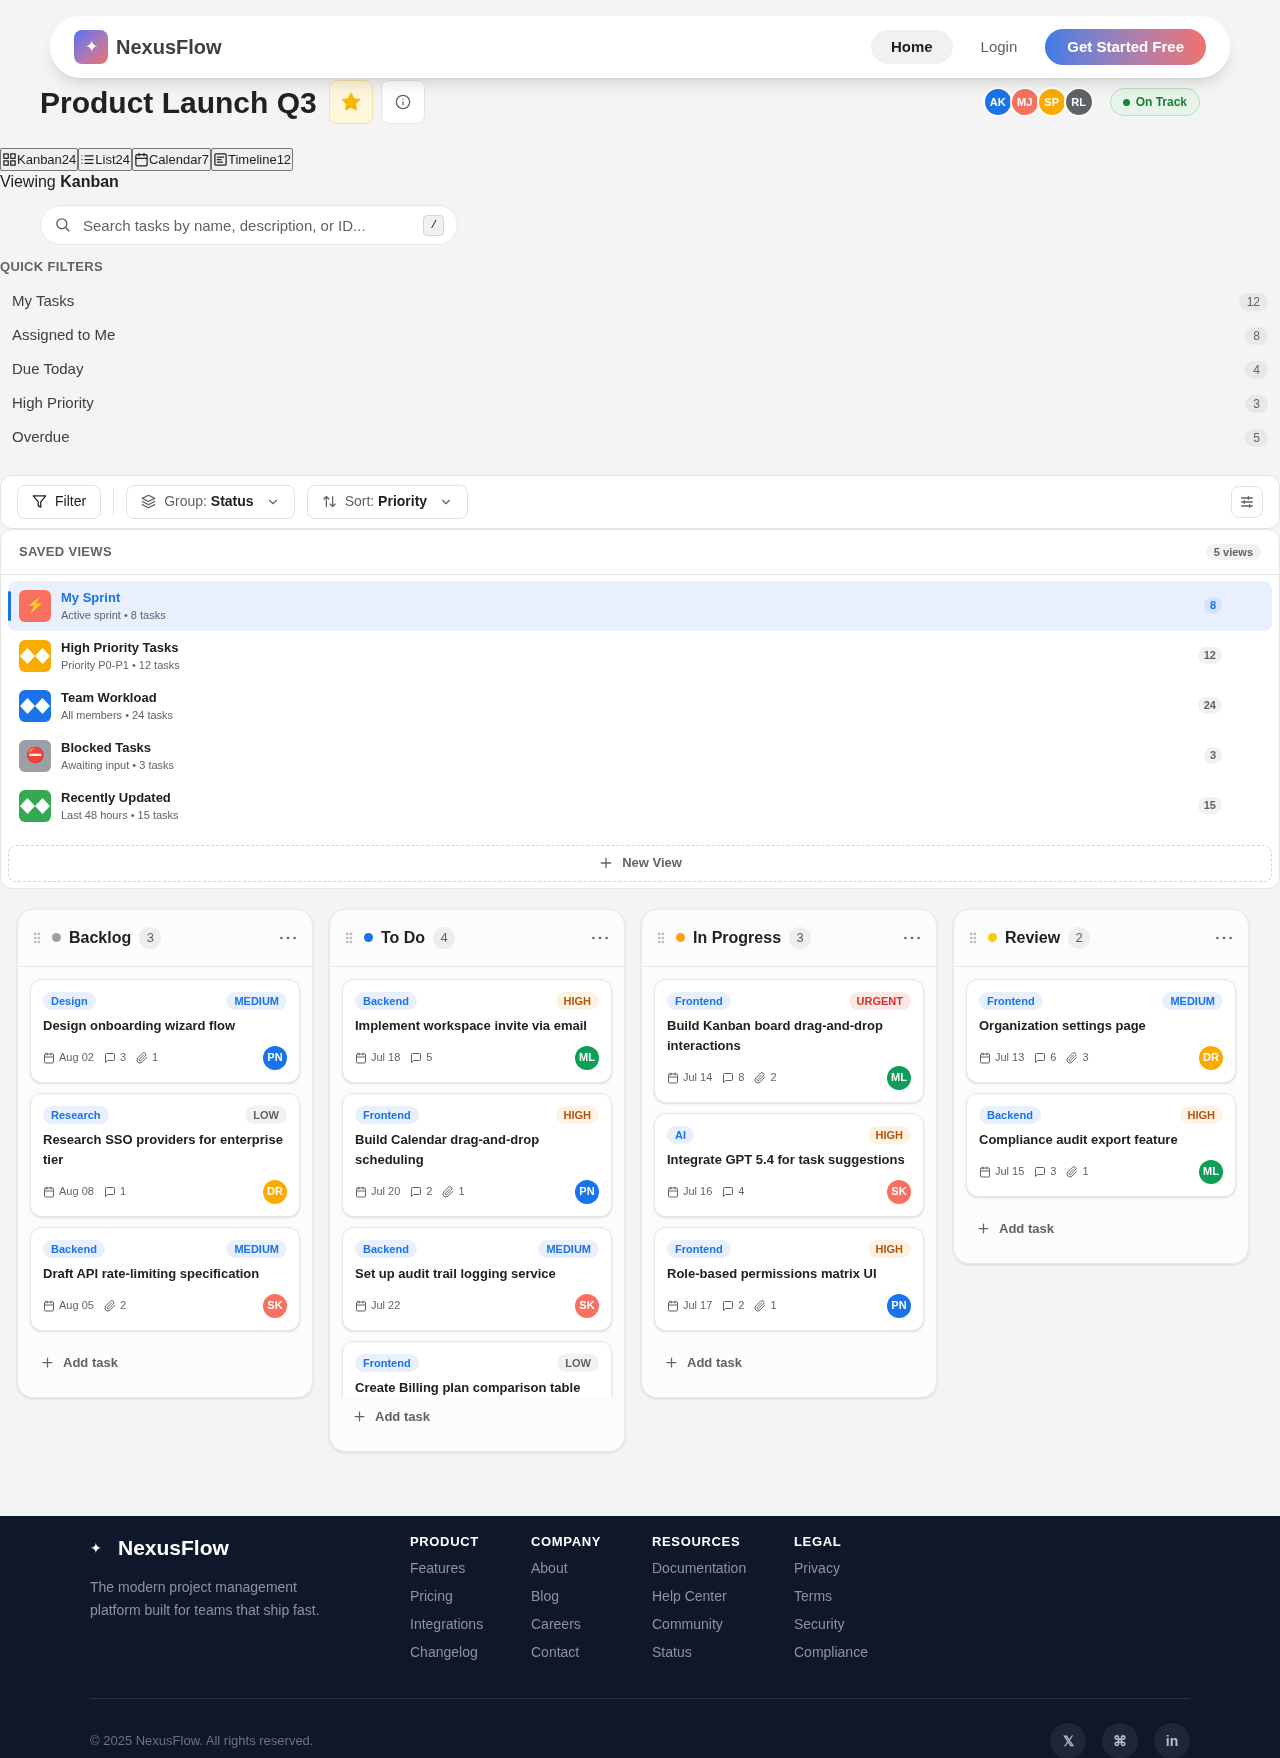 The image size is (1280, 1758). I want to click on card-title: Integrate GPT 5.4 for task suggestions, so click(786, 1159).